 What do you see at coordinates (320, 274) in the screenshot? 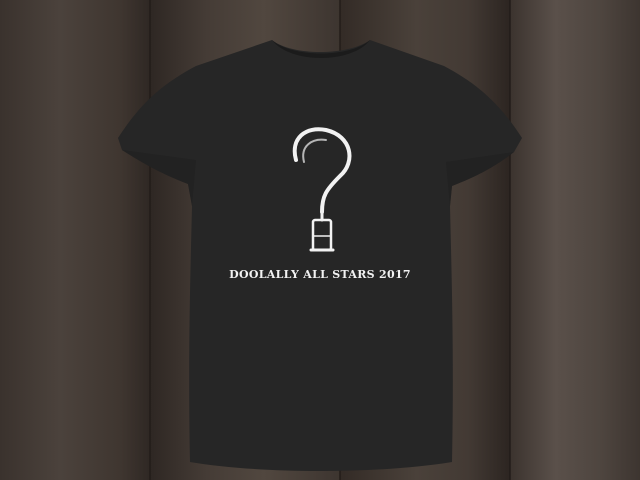
I see `shirt-print-text: DOOLALLY ALL STARS 2017` at bounding box center [320, 274].